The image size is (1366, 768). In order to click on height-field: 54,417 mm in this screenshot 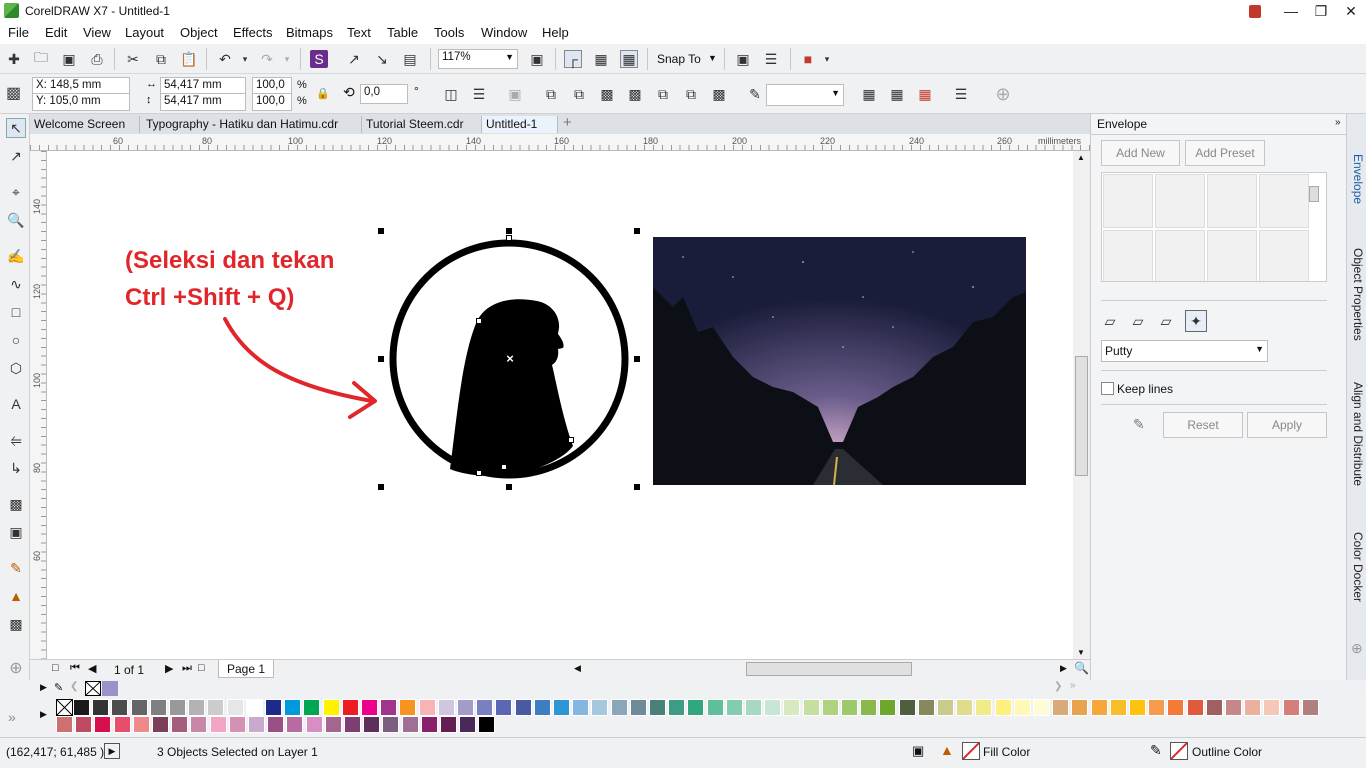, I will do `click(203, 102)`.